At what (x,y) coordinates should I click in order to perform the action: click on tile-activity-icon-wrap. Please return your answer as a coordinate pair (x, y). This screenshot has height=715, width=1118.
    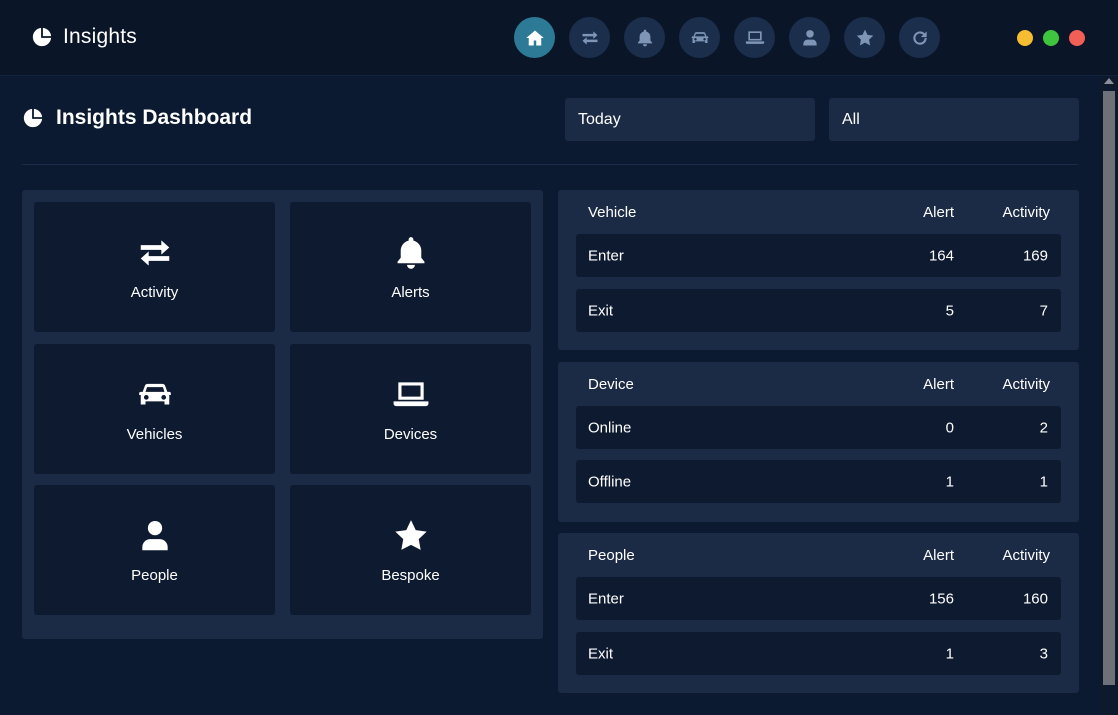
    Looking at the image, I should click on (154, 253).